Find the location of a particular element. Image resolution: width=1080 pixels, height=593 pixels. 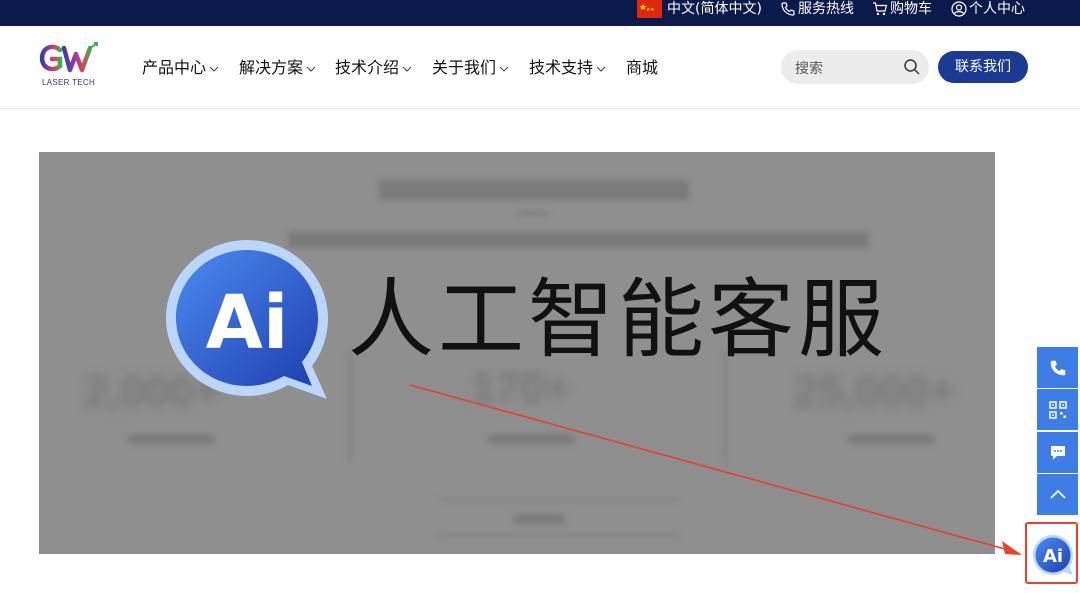

language-switch: 中文(简体中文) is located at coordinates (699, 13).